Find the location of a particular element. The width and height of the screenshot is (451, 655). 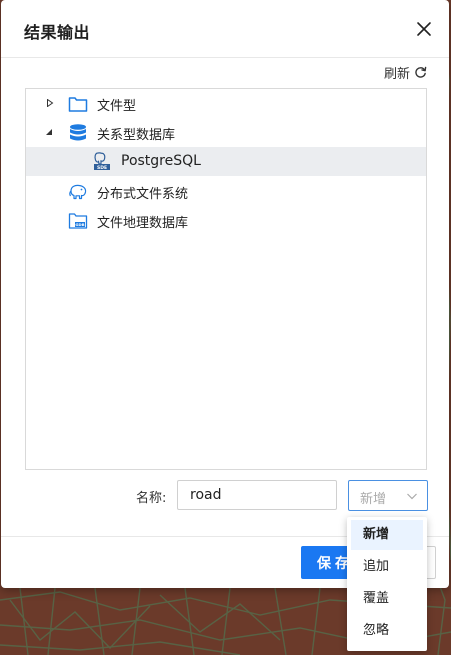

gdb-folder-icon: GDB is located at coordinates (78, 221).